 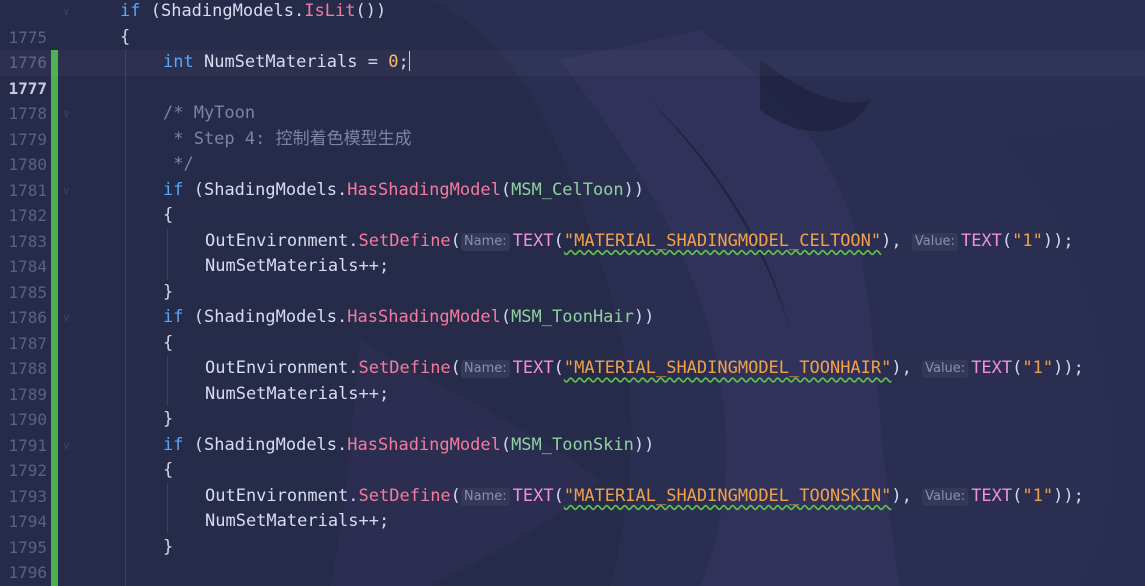 What do you see at coordinates (572, 227) in the screenshot?
I see `code-line: 1783 {` at bounding box center [572, 227].